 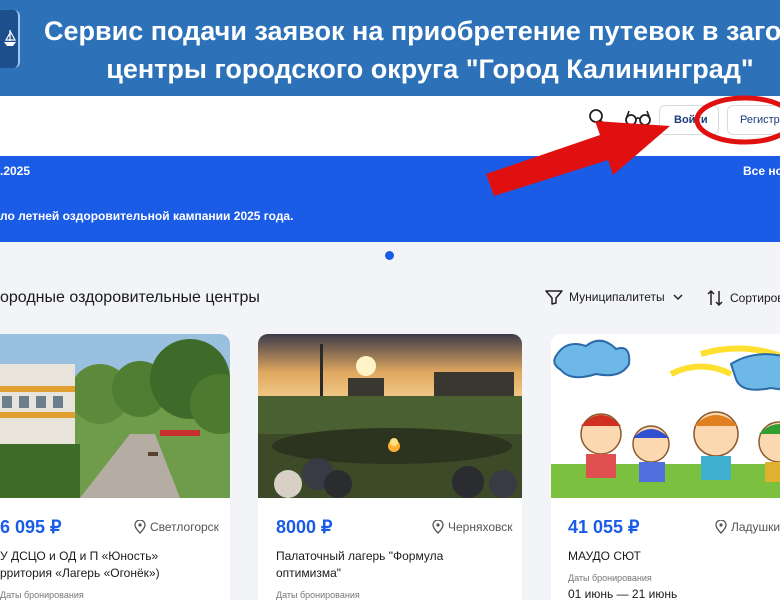 What do you see at coordinates (604, 556) in the screenshot?
I see `camp-name-line1: МАУДО СЮТ` at bounding box center [604, 556].